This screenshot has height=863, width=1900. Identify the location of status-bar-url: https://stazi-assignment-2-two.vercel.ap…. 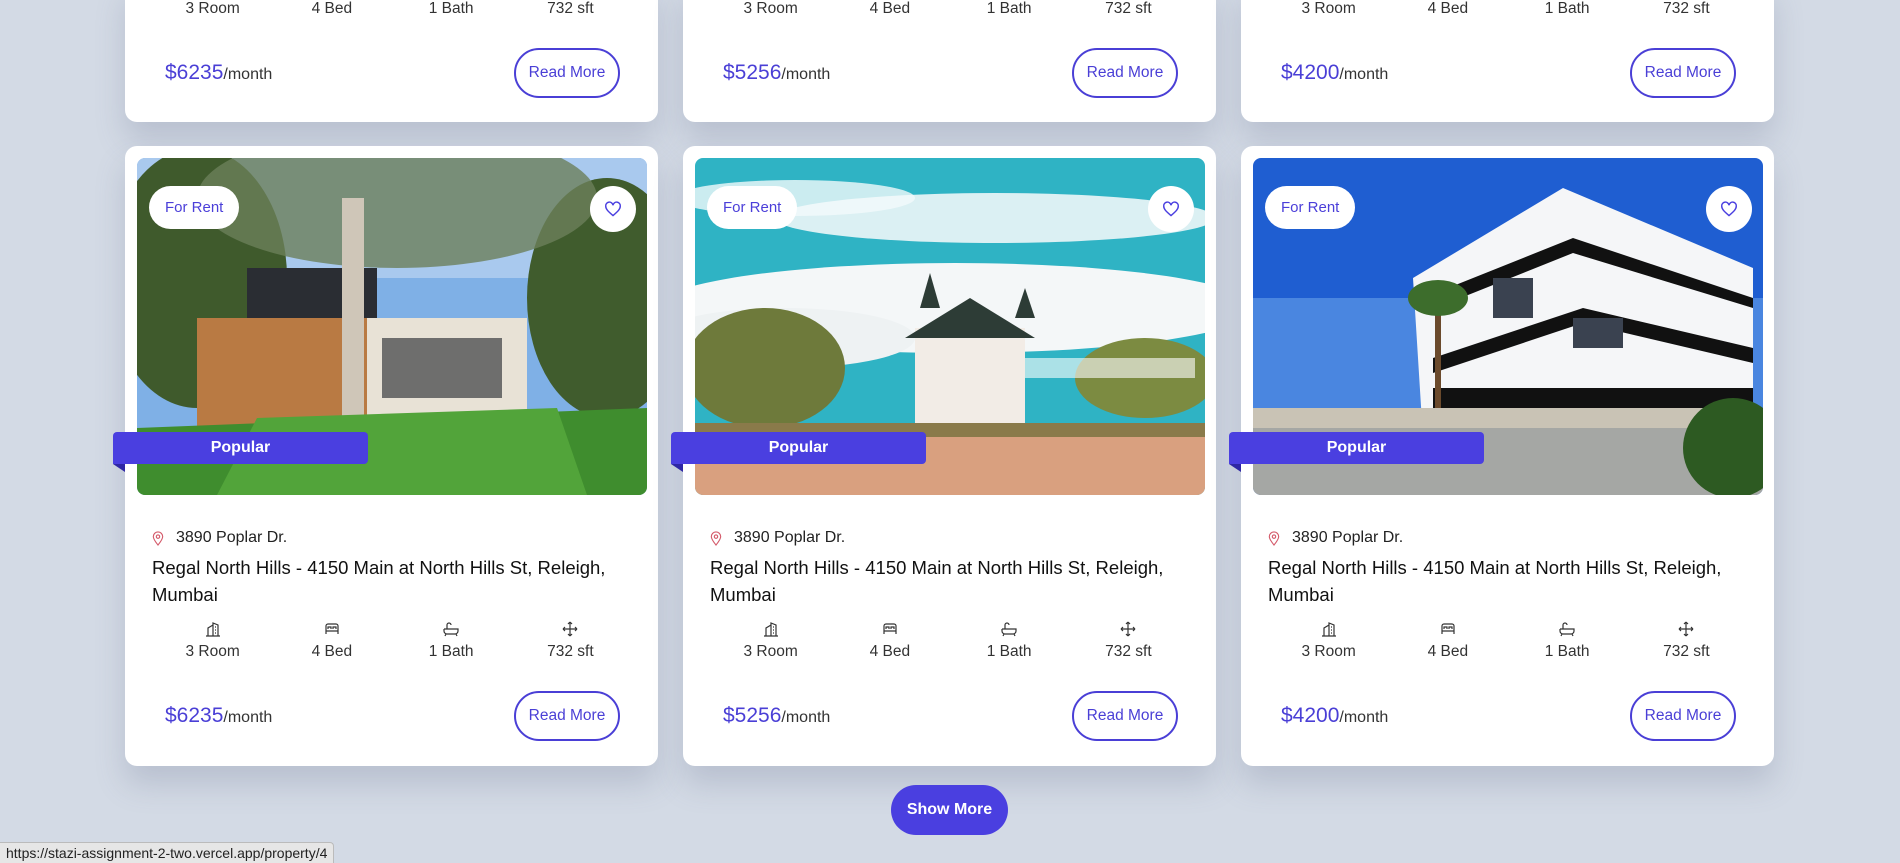
(167, 852).